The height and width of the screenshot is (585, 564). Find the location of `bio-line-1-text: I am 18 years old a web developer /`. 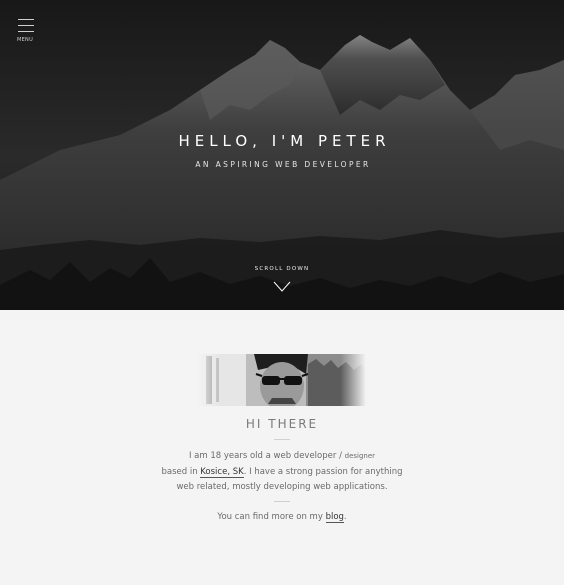

bio-line-1-text: I am 18 years old a web developer / is located at coordinates (266, 456).